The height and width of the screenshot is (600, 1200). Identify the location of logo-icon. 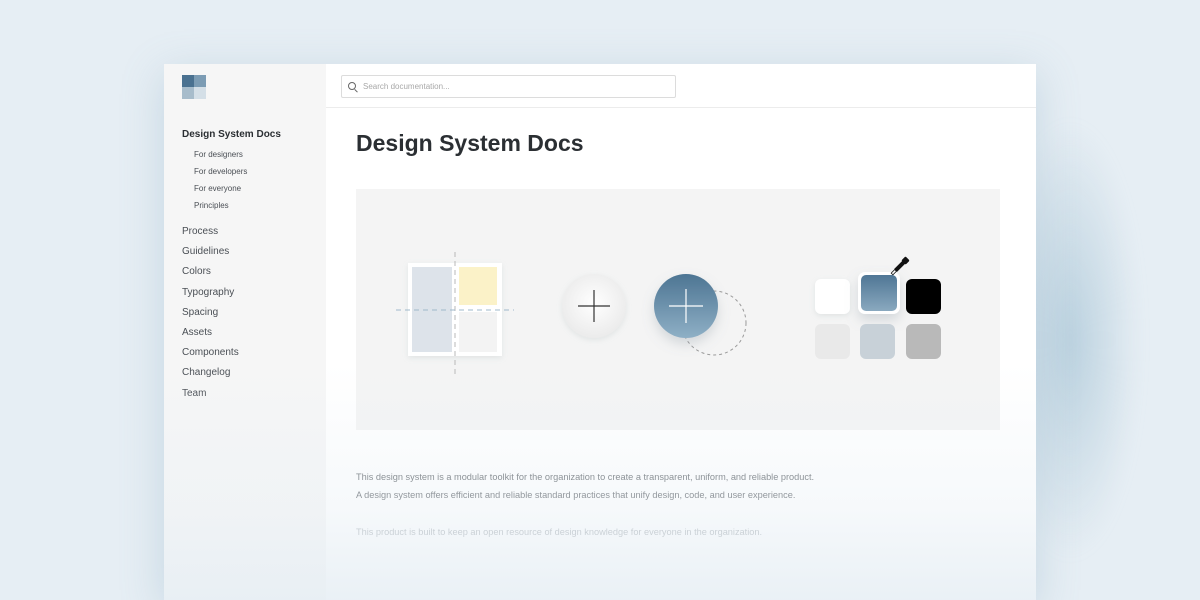
(194, 87).